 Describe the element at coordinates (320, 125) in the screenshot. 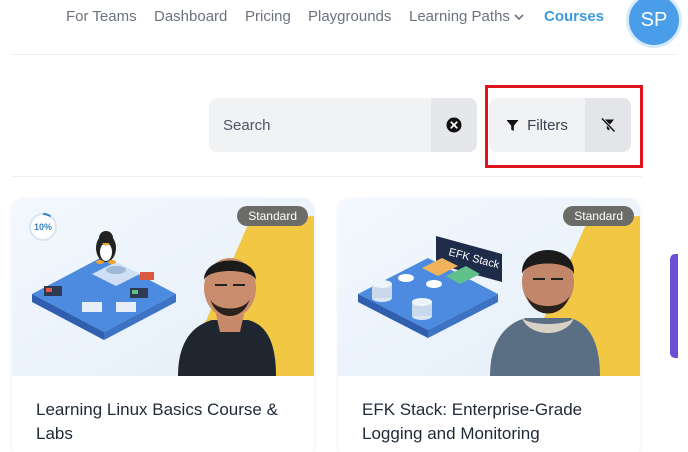

I see `search-input` at that location.